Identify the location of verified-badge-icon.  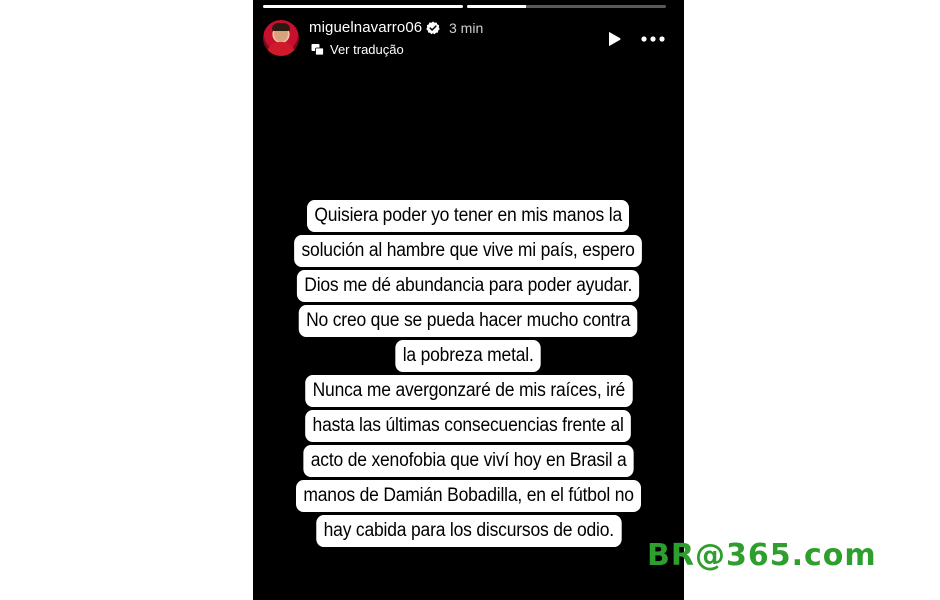
(433, 28).